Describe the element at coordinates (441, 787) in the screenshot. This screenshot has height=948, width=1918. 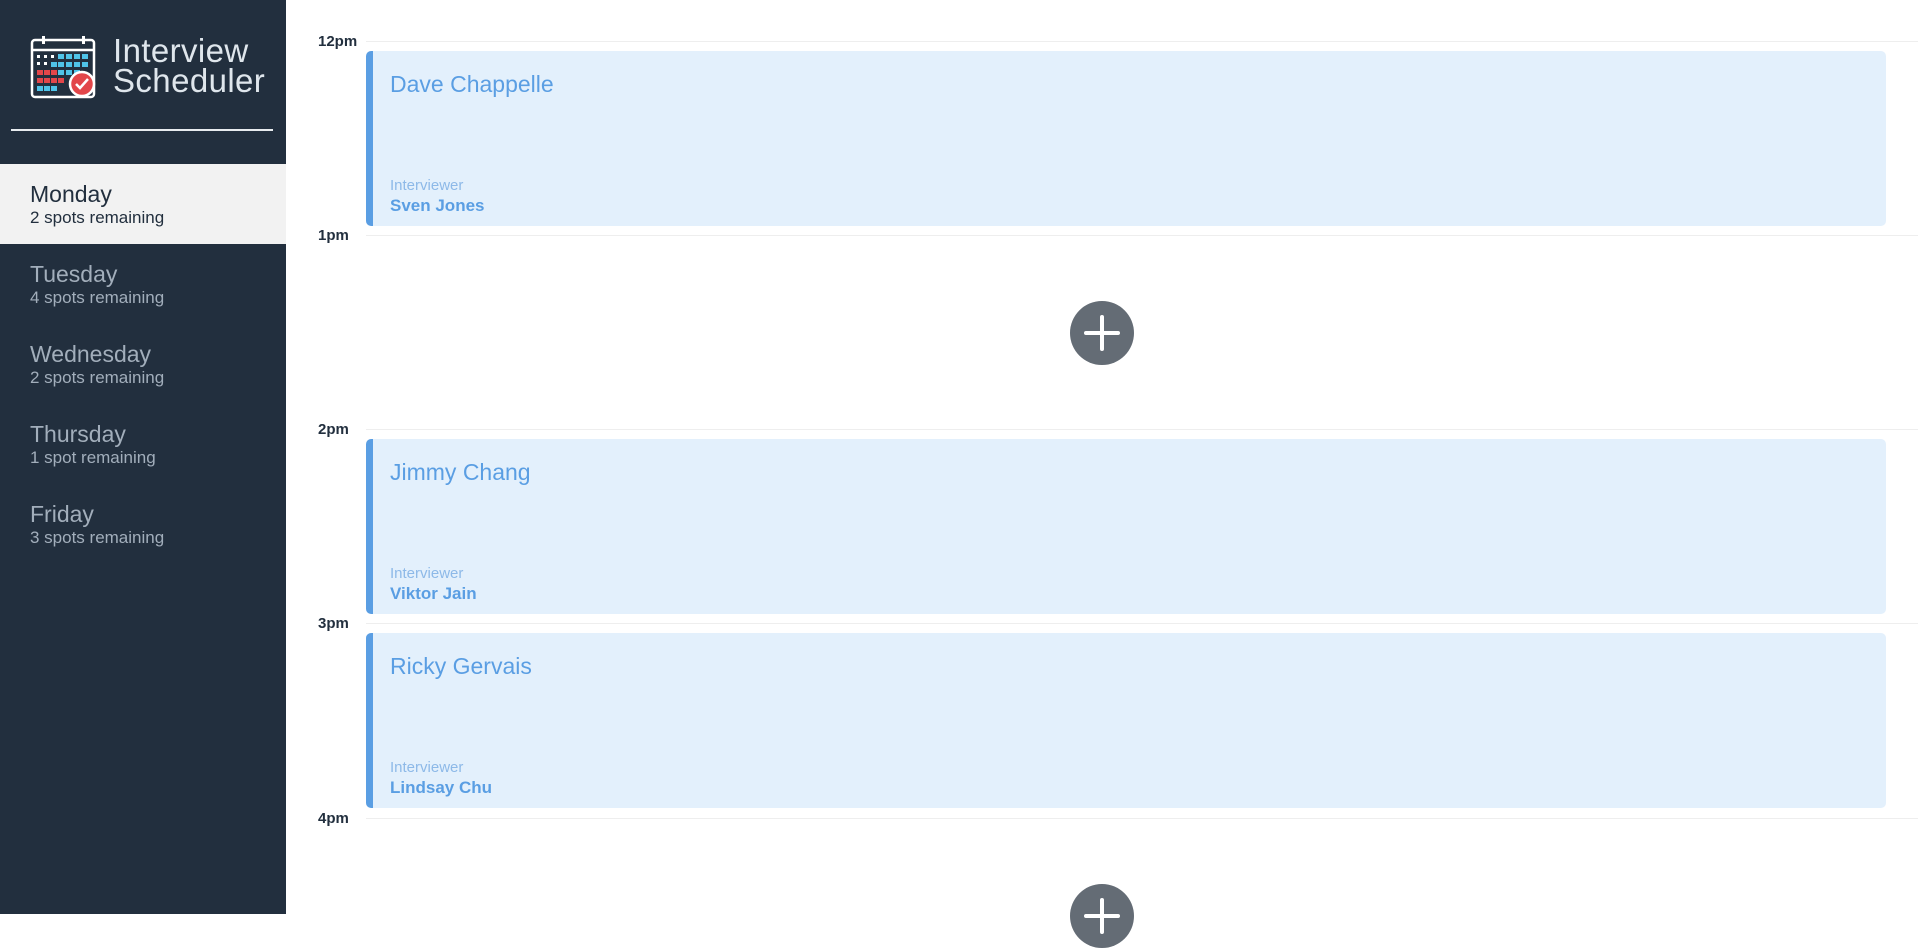
I see `interviewer-name: Lindsay Chu` at that location.